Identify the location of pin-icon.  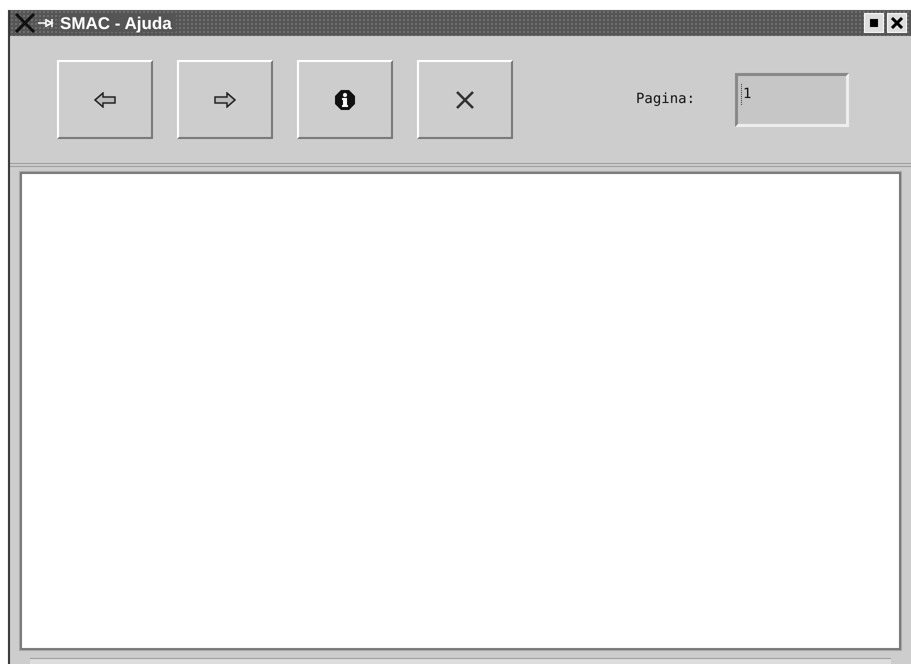
(47, 23).